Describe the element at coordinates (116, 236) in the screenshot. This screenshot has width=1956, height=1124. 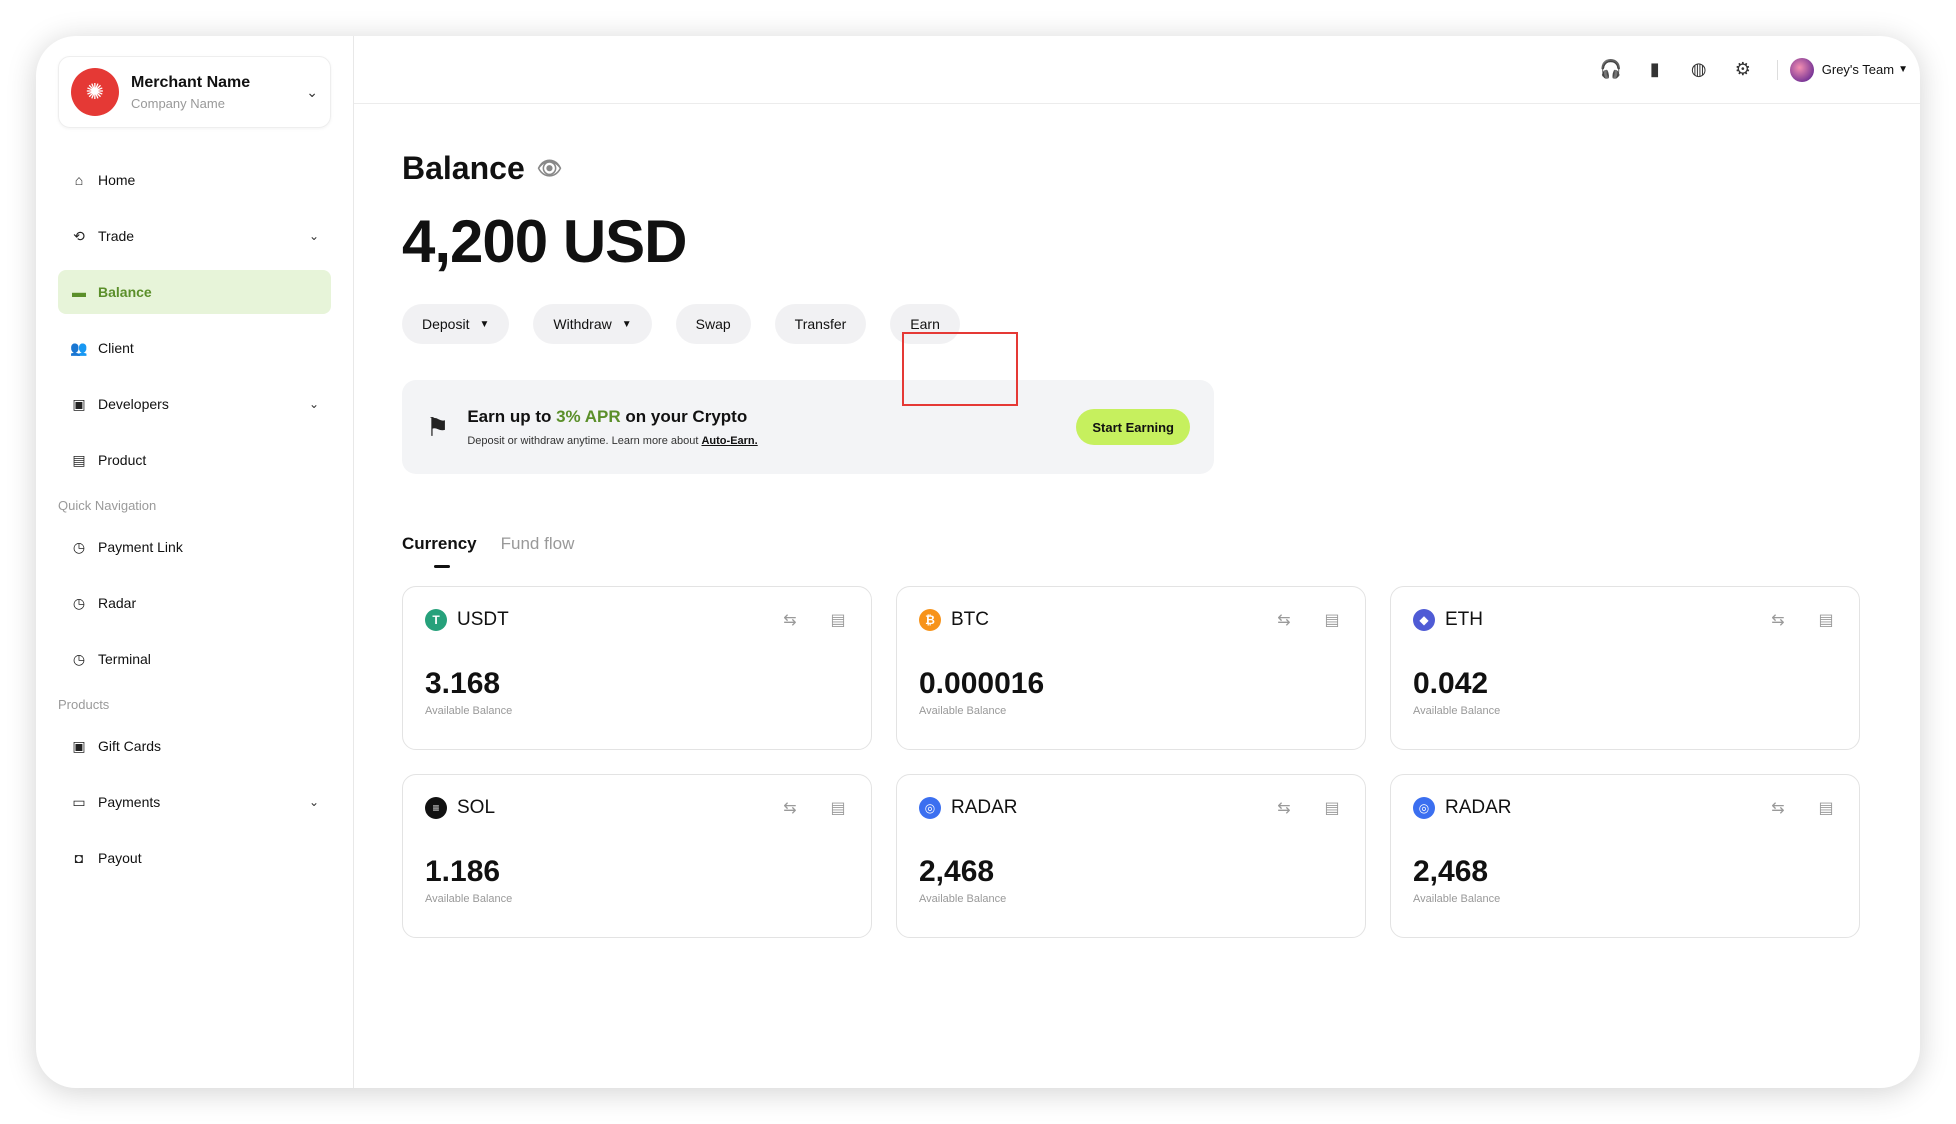
I see `sidebar-item-label: Trade` at that location.